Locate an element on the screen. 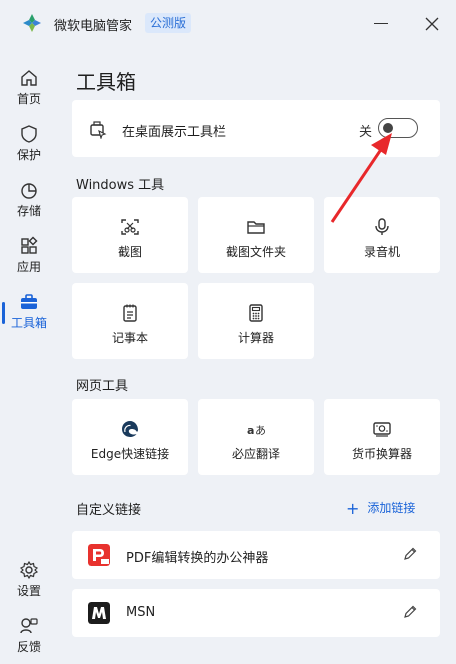  sidebar-item-feedback: 反馈 is located at coordinates (29, 636).